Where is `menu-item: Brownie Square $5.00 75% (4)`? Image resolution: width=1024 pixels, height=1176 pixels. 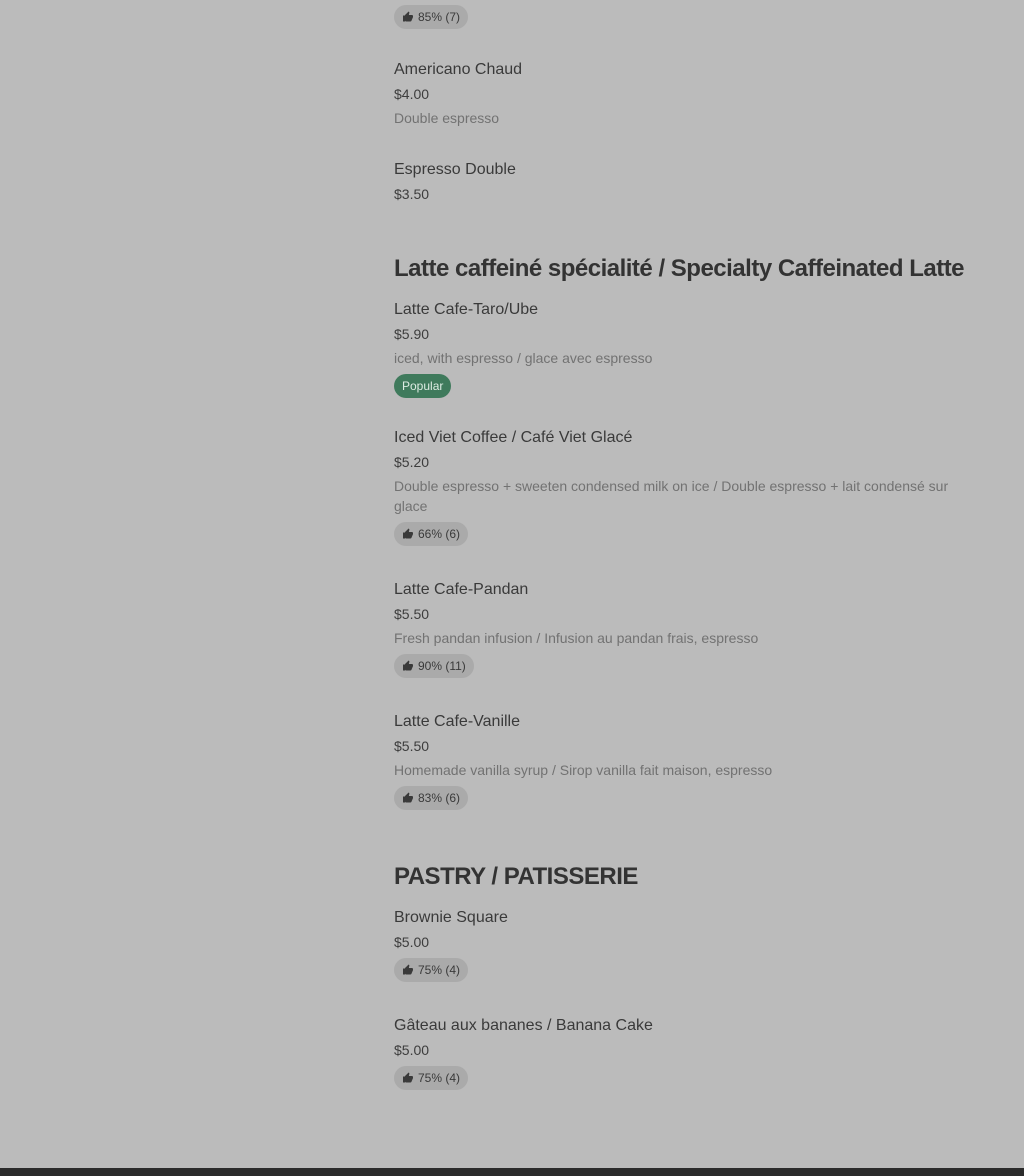
menu-item: Brownie Square $5.00 75% (4) is located at coordinates (689, 945).